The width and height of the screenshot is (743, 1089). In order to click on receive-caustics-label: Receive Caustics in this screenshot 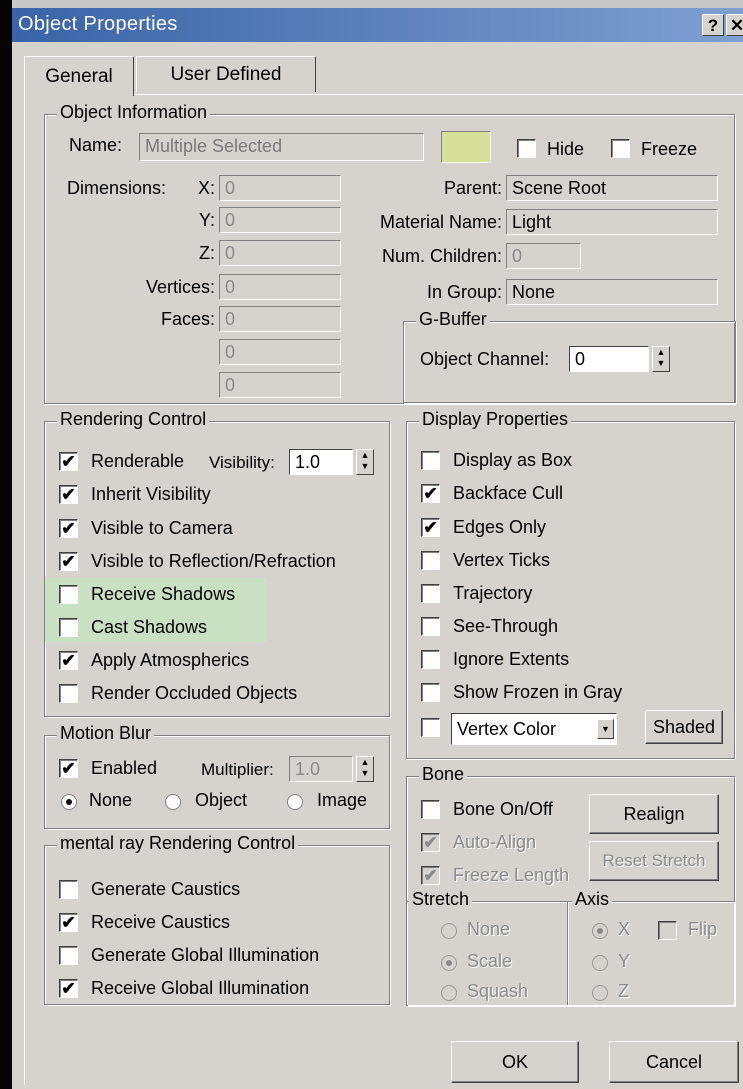, I will do `click(161, 922)`.